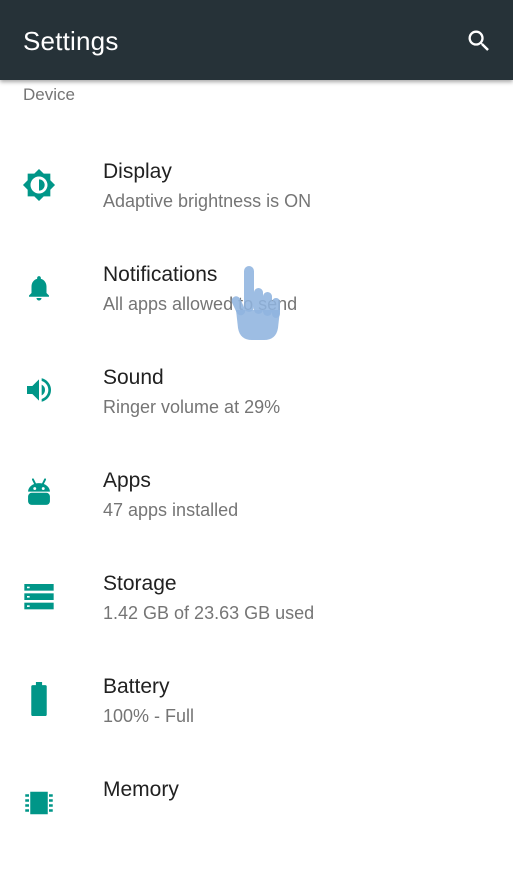 This screenshot has height=875, width=513. I want to click on volume-icon, so click(39, 390).